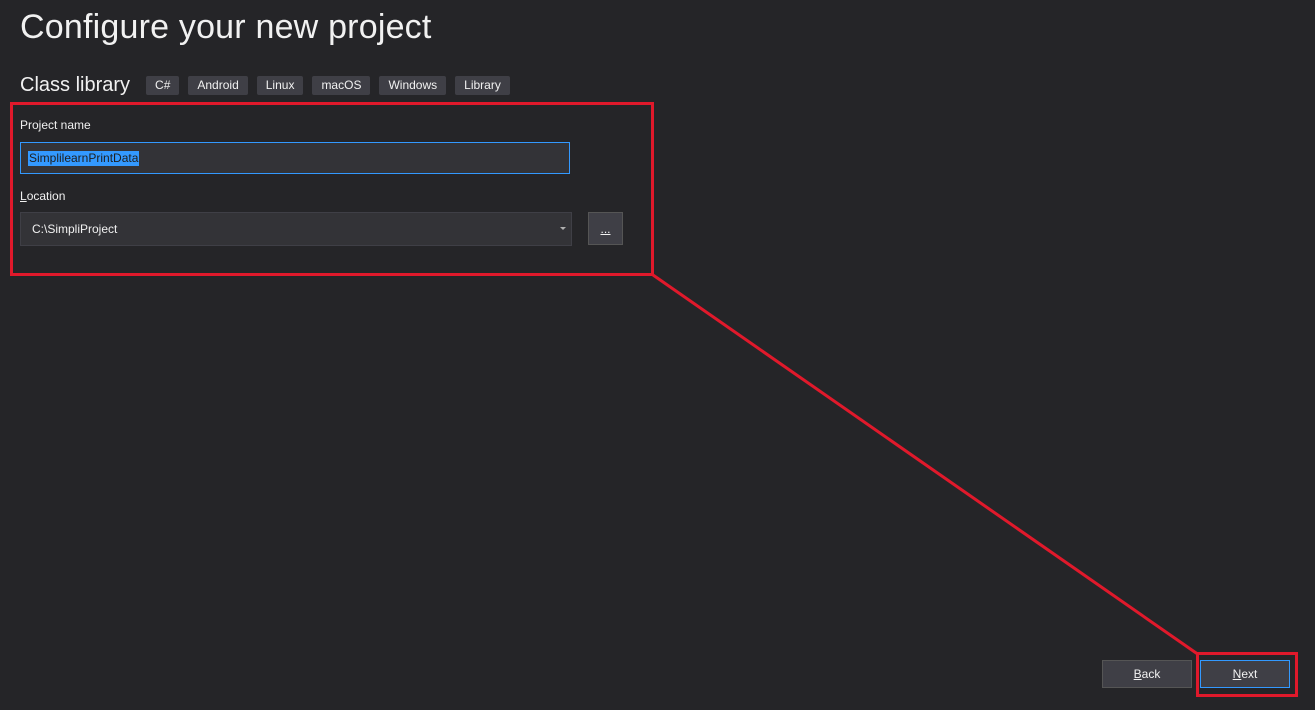 The image size is (1315, 710). Describe the element at coordinates (332, 189) in the screenshot. I see `annotation-box-form` at that location.